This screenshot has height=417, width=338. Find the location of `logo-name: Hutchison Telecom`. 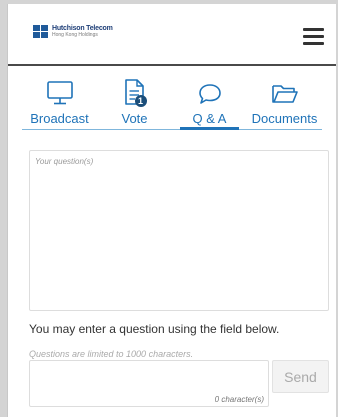

logo-name: Hutchison Telecom is located at coordinates (82, 28).